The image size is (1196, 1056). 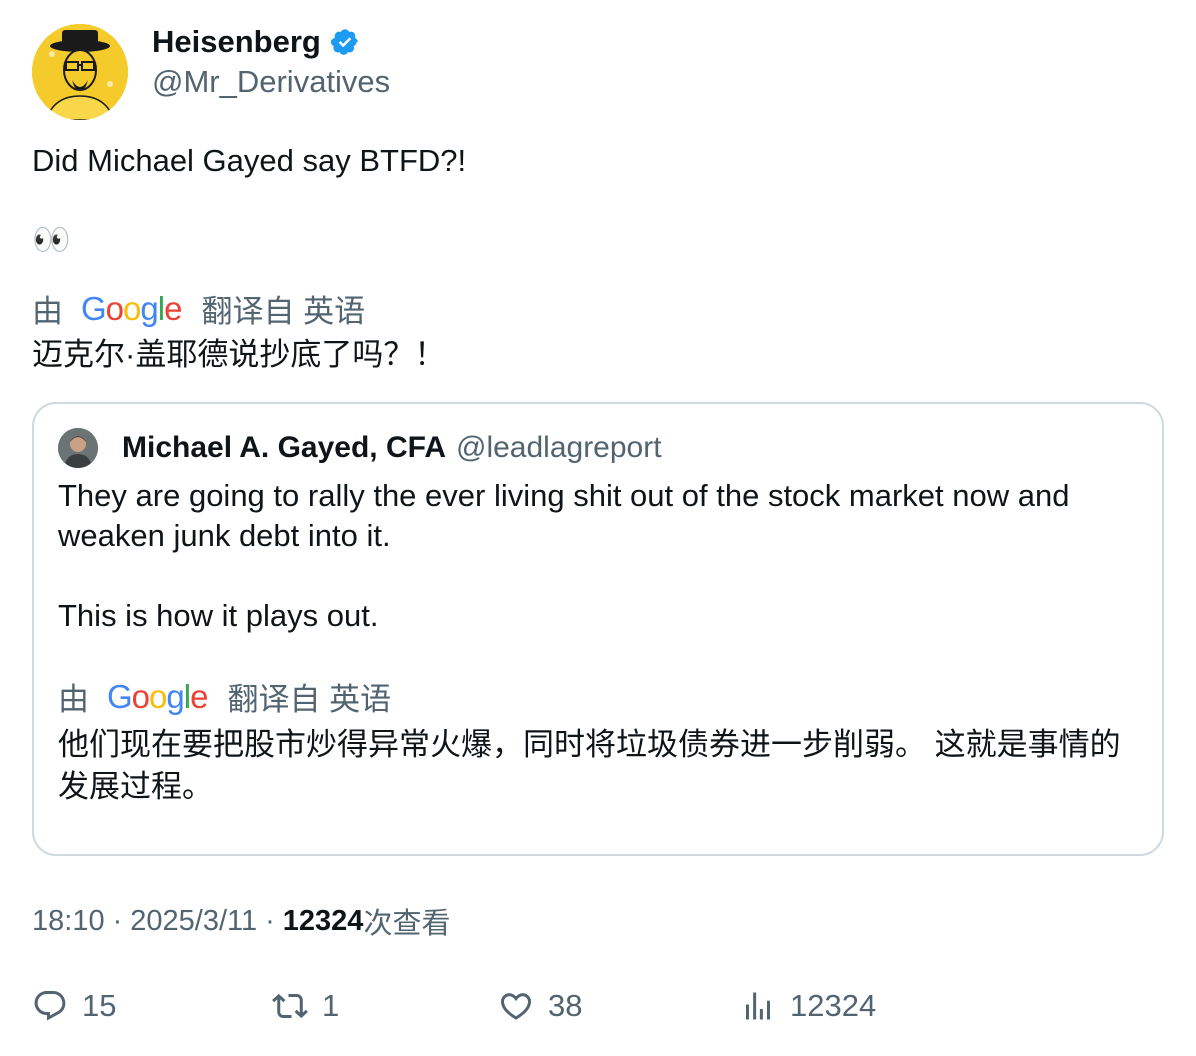 What do you see at coordinates (323, 920) in the screenshot?
I see `views-count: 12324` at bounding box center [323, 920].